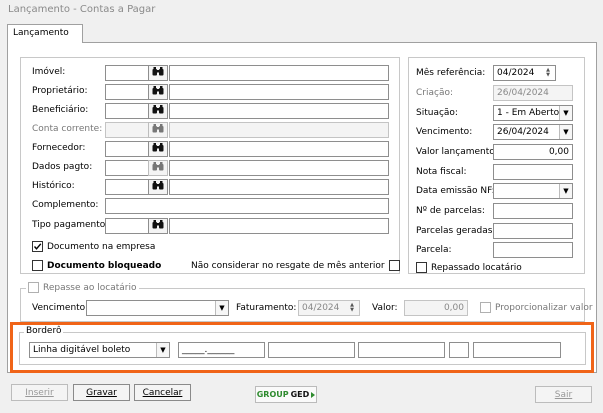  I want to click on imovel-code-input, so click(127, 73).